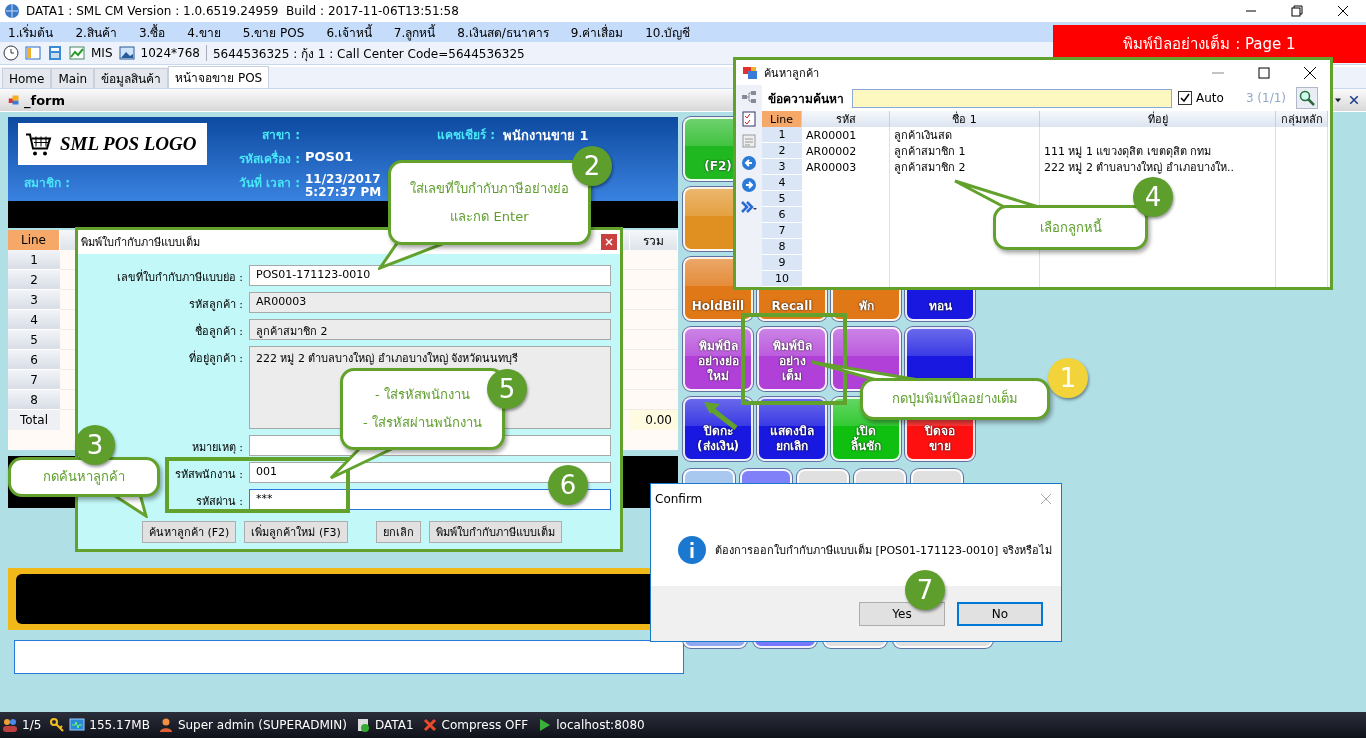 The width and height of the screenshot is (1366, 738). I want to click on menu-item: 4.ขาย, so click(204, 32).